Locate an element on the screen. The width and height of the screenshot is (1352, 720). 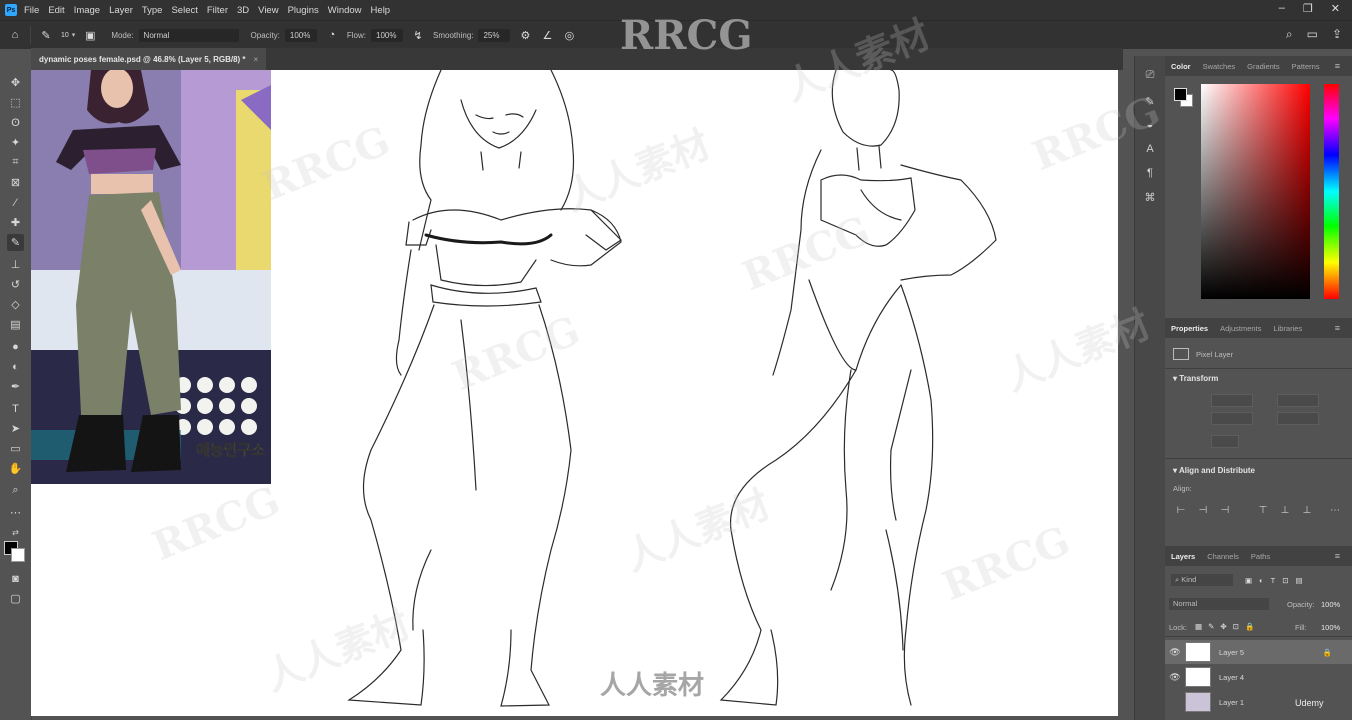
lock-icons: ▦✎✥⊡🔒 is located at coordinates (1227, 626).